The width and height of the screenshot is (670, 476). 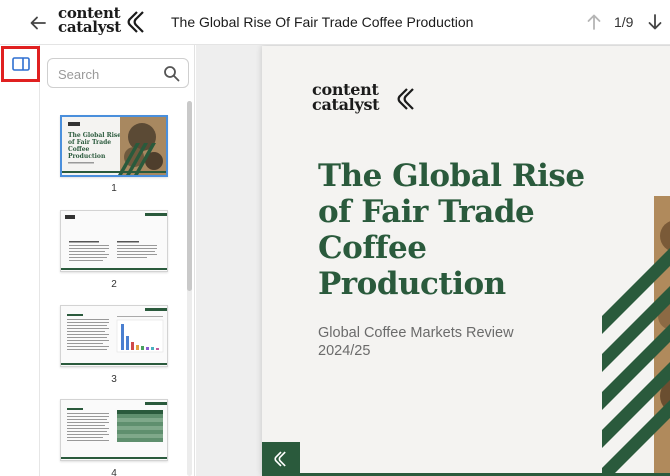 I want to click on scrollbar-thumb, so click(x=189, y=196).